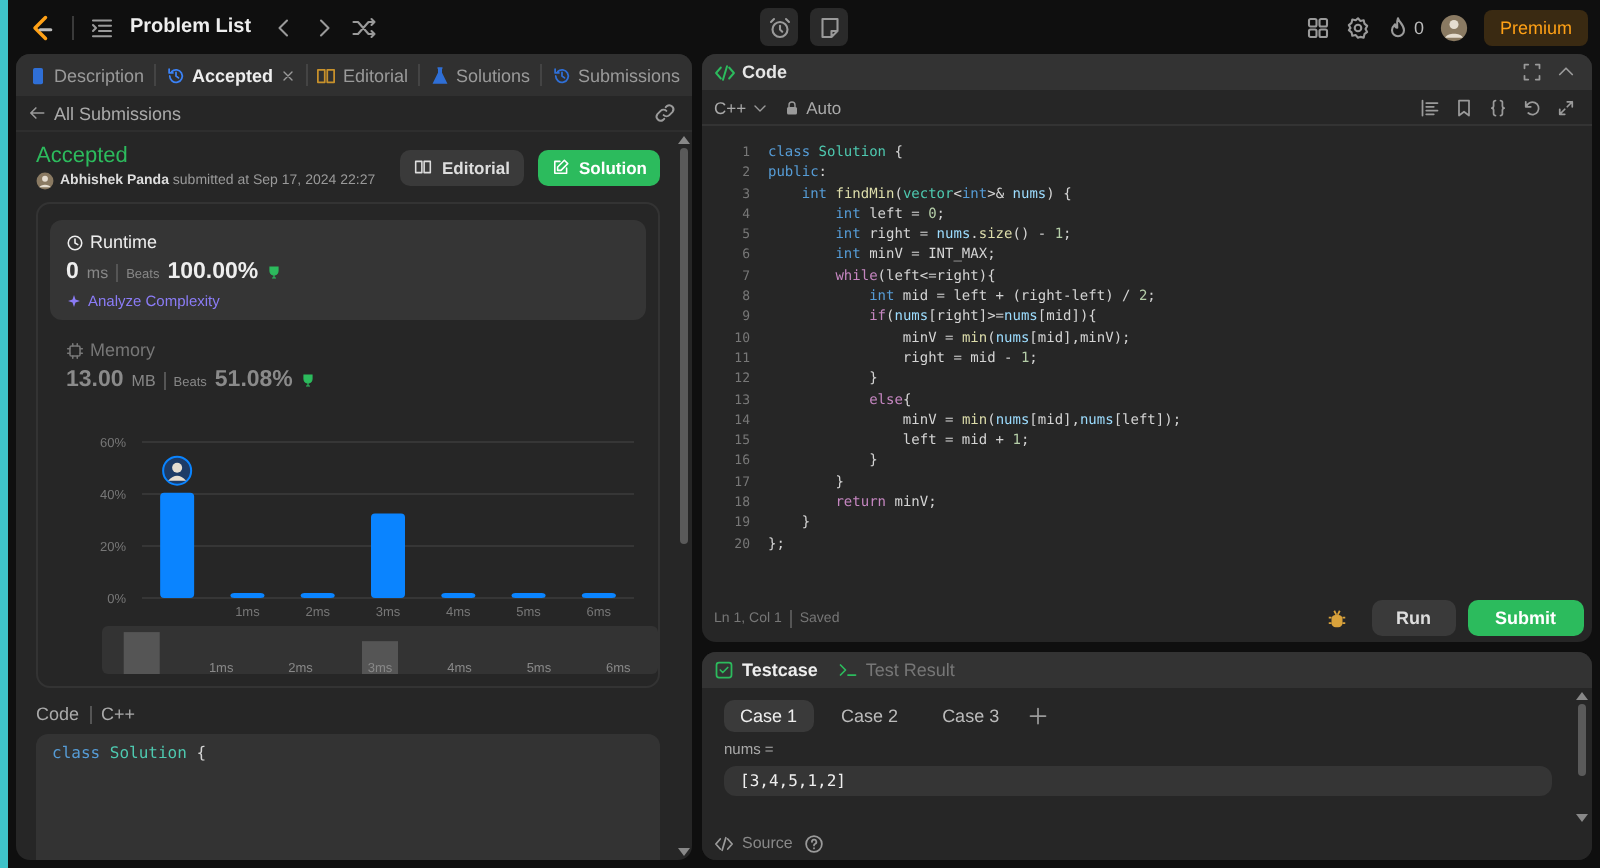 The height and width of the screenshot is (868, 1600). What do you see at coordinates (1337, 618) in the screenshot?
I see `bug-icon` at bounding box center [1337, 618].